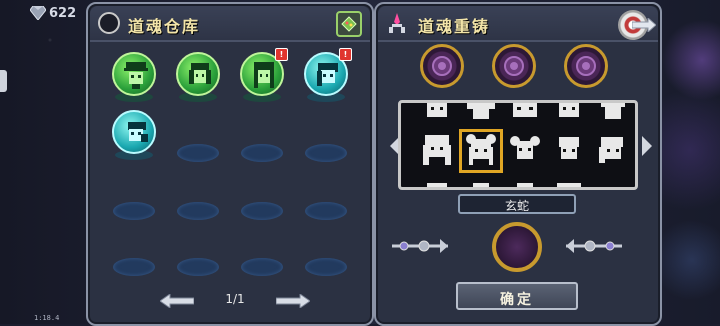 This screenshot has width=720, height=326. I want to click on pager: 1/1, so click(235, 301).